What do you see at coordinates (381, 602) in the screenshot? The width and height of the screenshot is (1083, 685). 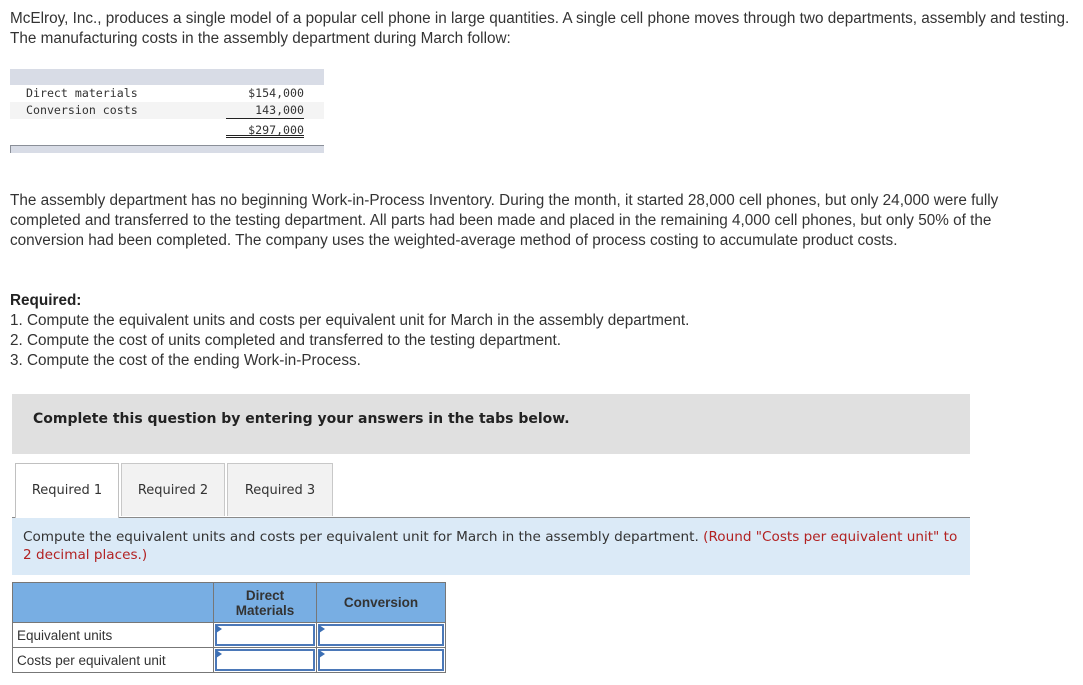 I see `header-conversion: Conversion` at bounding box center [381, 602].